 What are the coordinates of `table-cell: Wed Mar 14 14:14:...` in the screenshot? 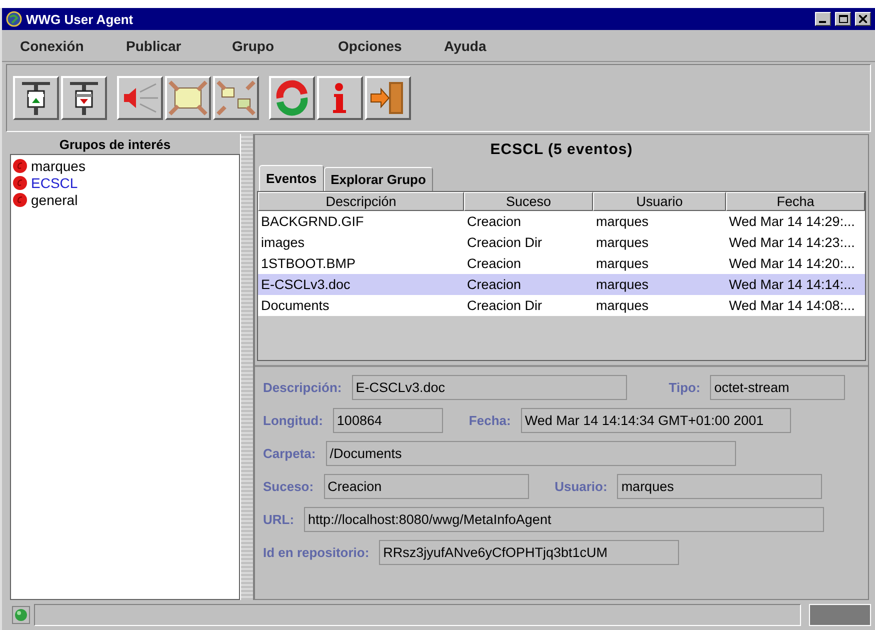 It's located at (795, 284).